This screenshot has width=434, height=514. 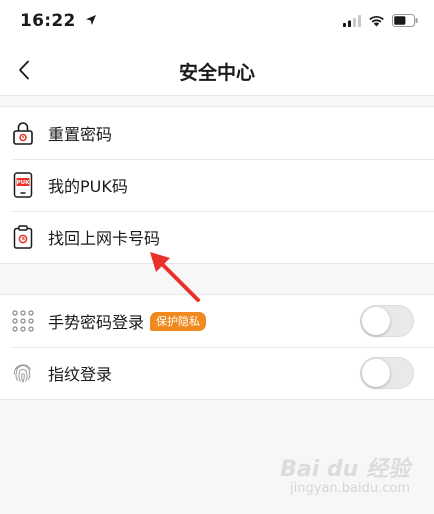 What do you see at coordinates (376, 20) in the screenshot?
I see `wifi-icon` at bounding box center [376, 20].